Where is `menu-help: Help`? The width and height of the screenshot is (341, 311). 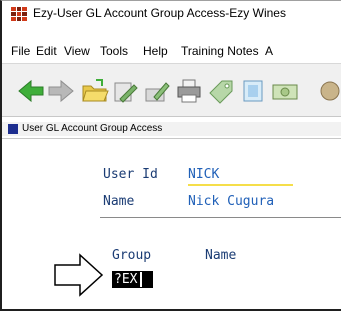
menu-help: Help is located at coordinates (155, 51).